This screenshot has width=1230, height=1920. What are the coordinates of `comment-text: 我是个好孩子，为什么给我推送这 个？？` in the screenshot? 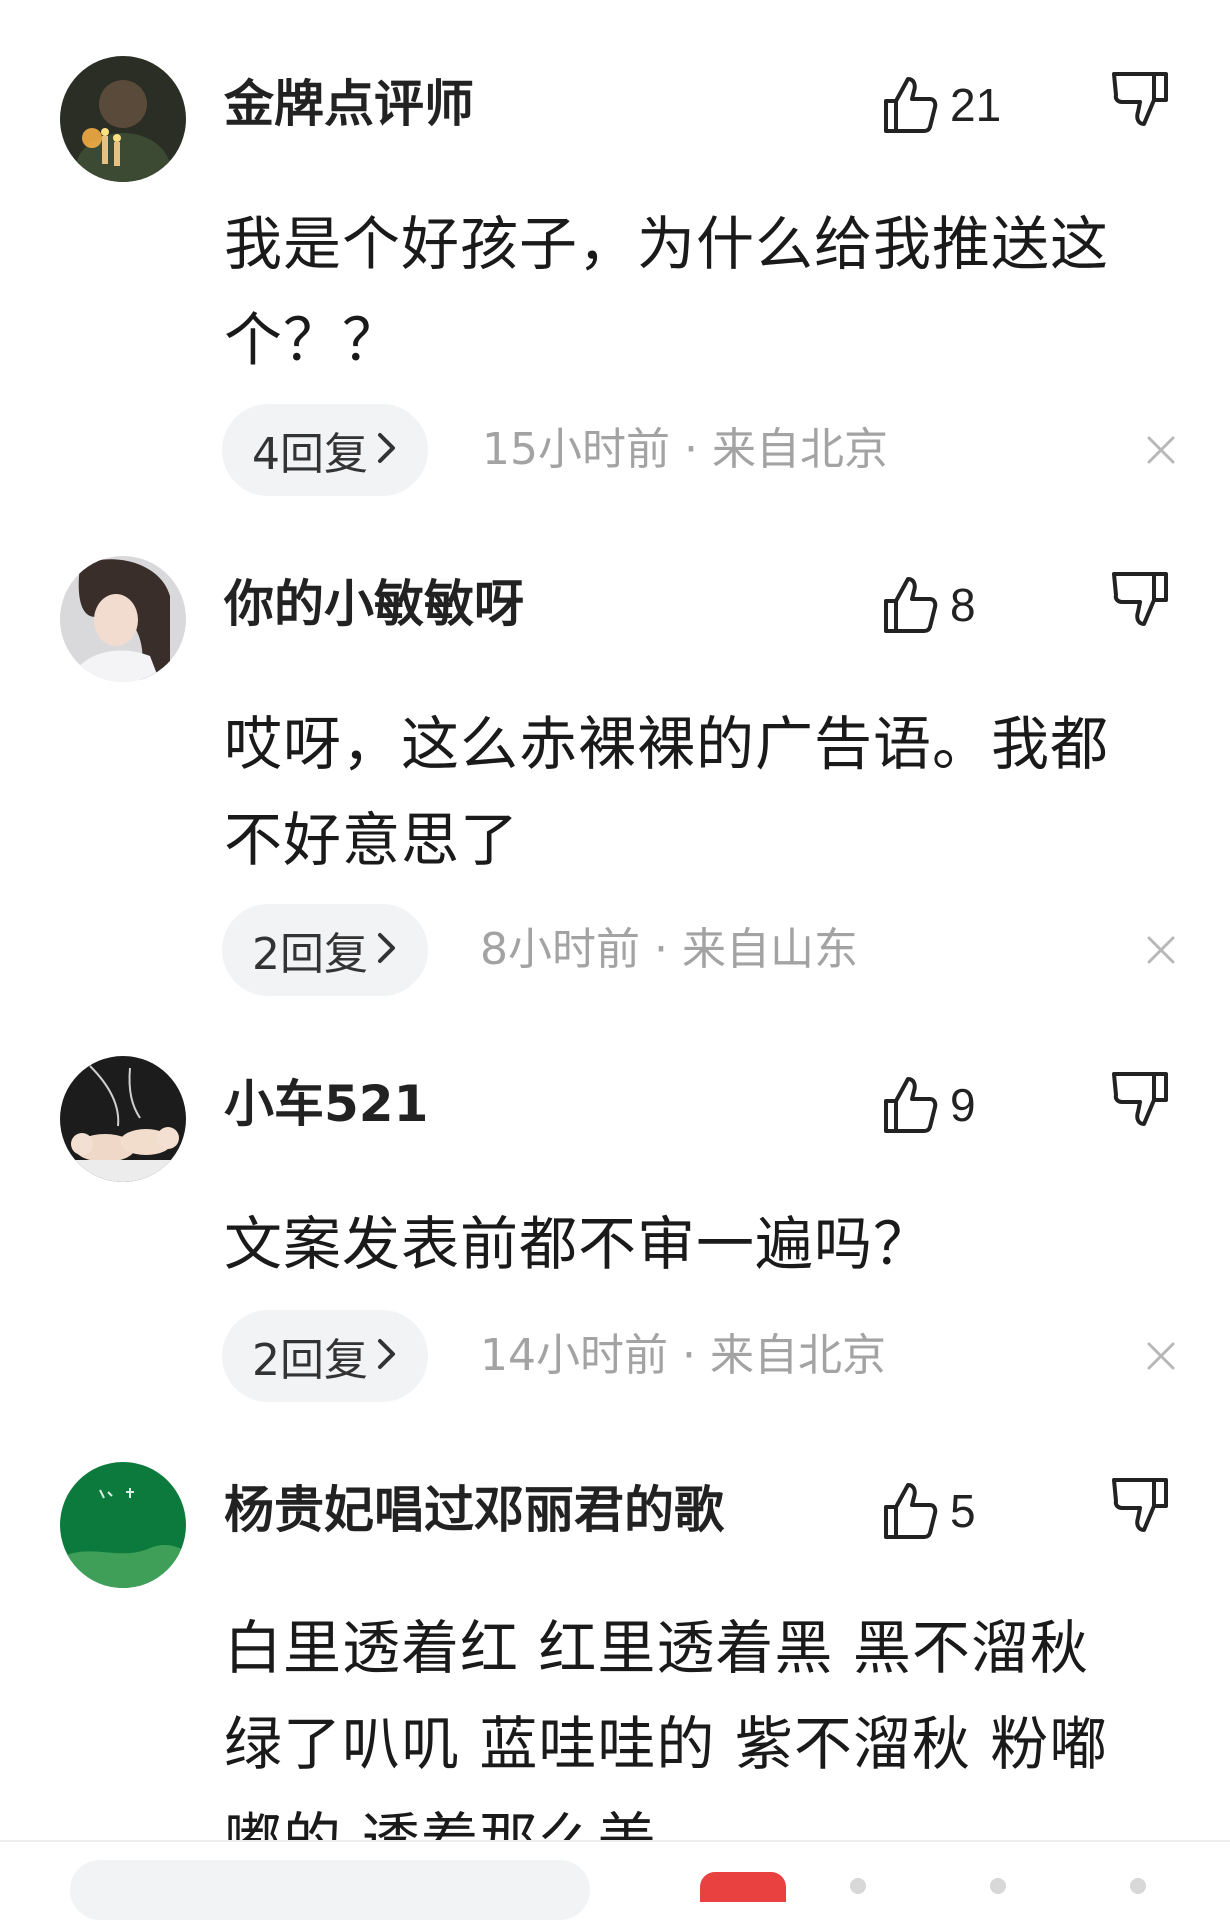 It's located at (704, 292).